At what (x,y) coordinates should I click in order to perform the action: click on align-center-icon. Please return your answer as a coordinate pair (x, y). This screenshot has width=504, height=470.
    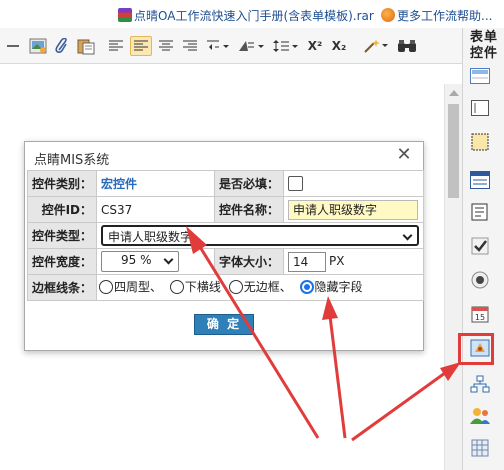
    Looking at the image, I should click on (166, 46).